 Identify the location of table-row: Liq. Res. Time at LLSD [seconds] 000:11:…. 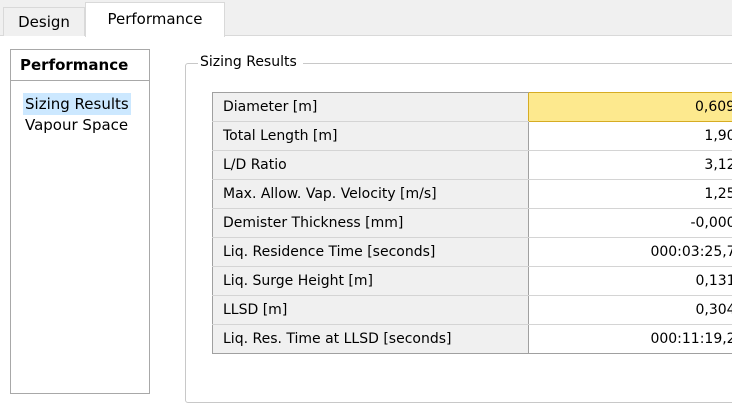
(472, 339).